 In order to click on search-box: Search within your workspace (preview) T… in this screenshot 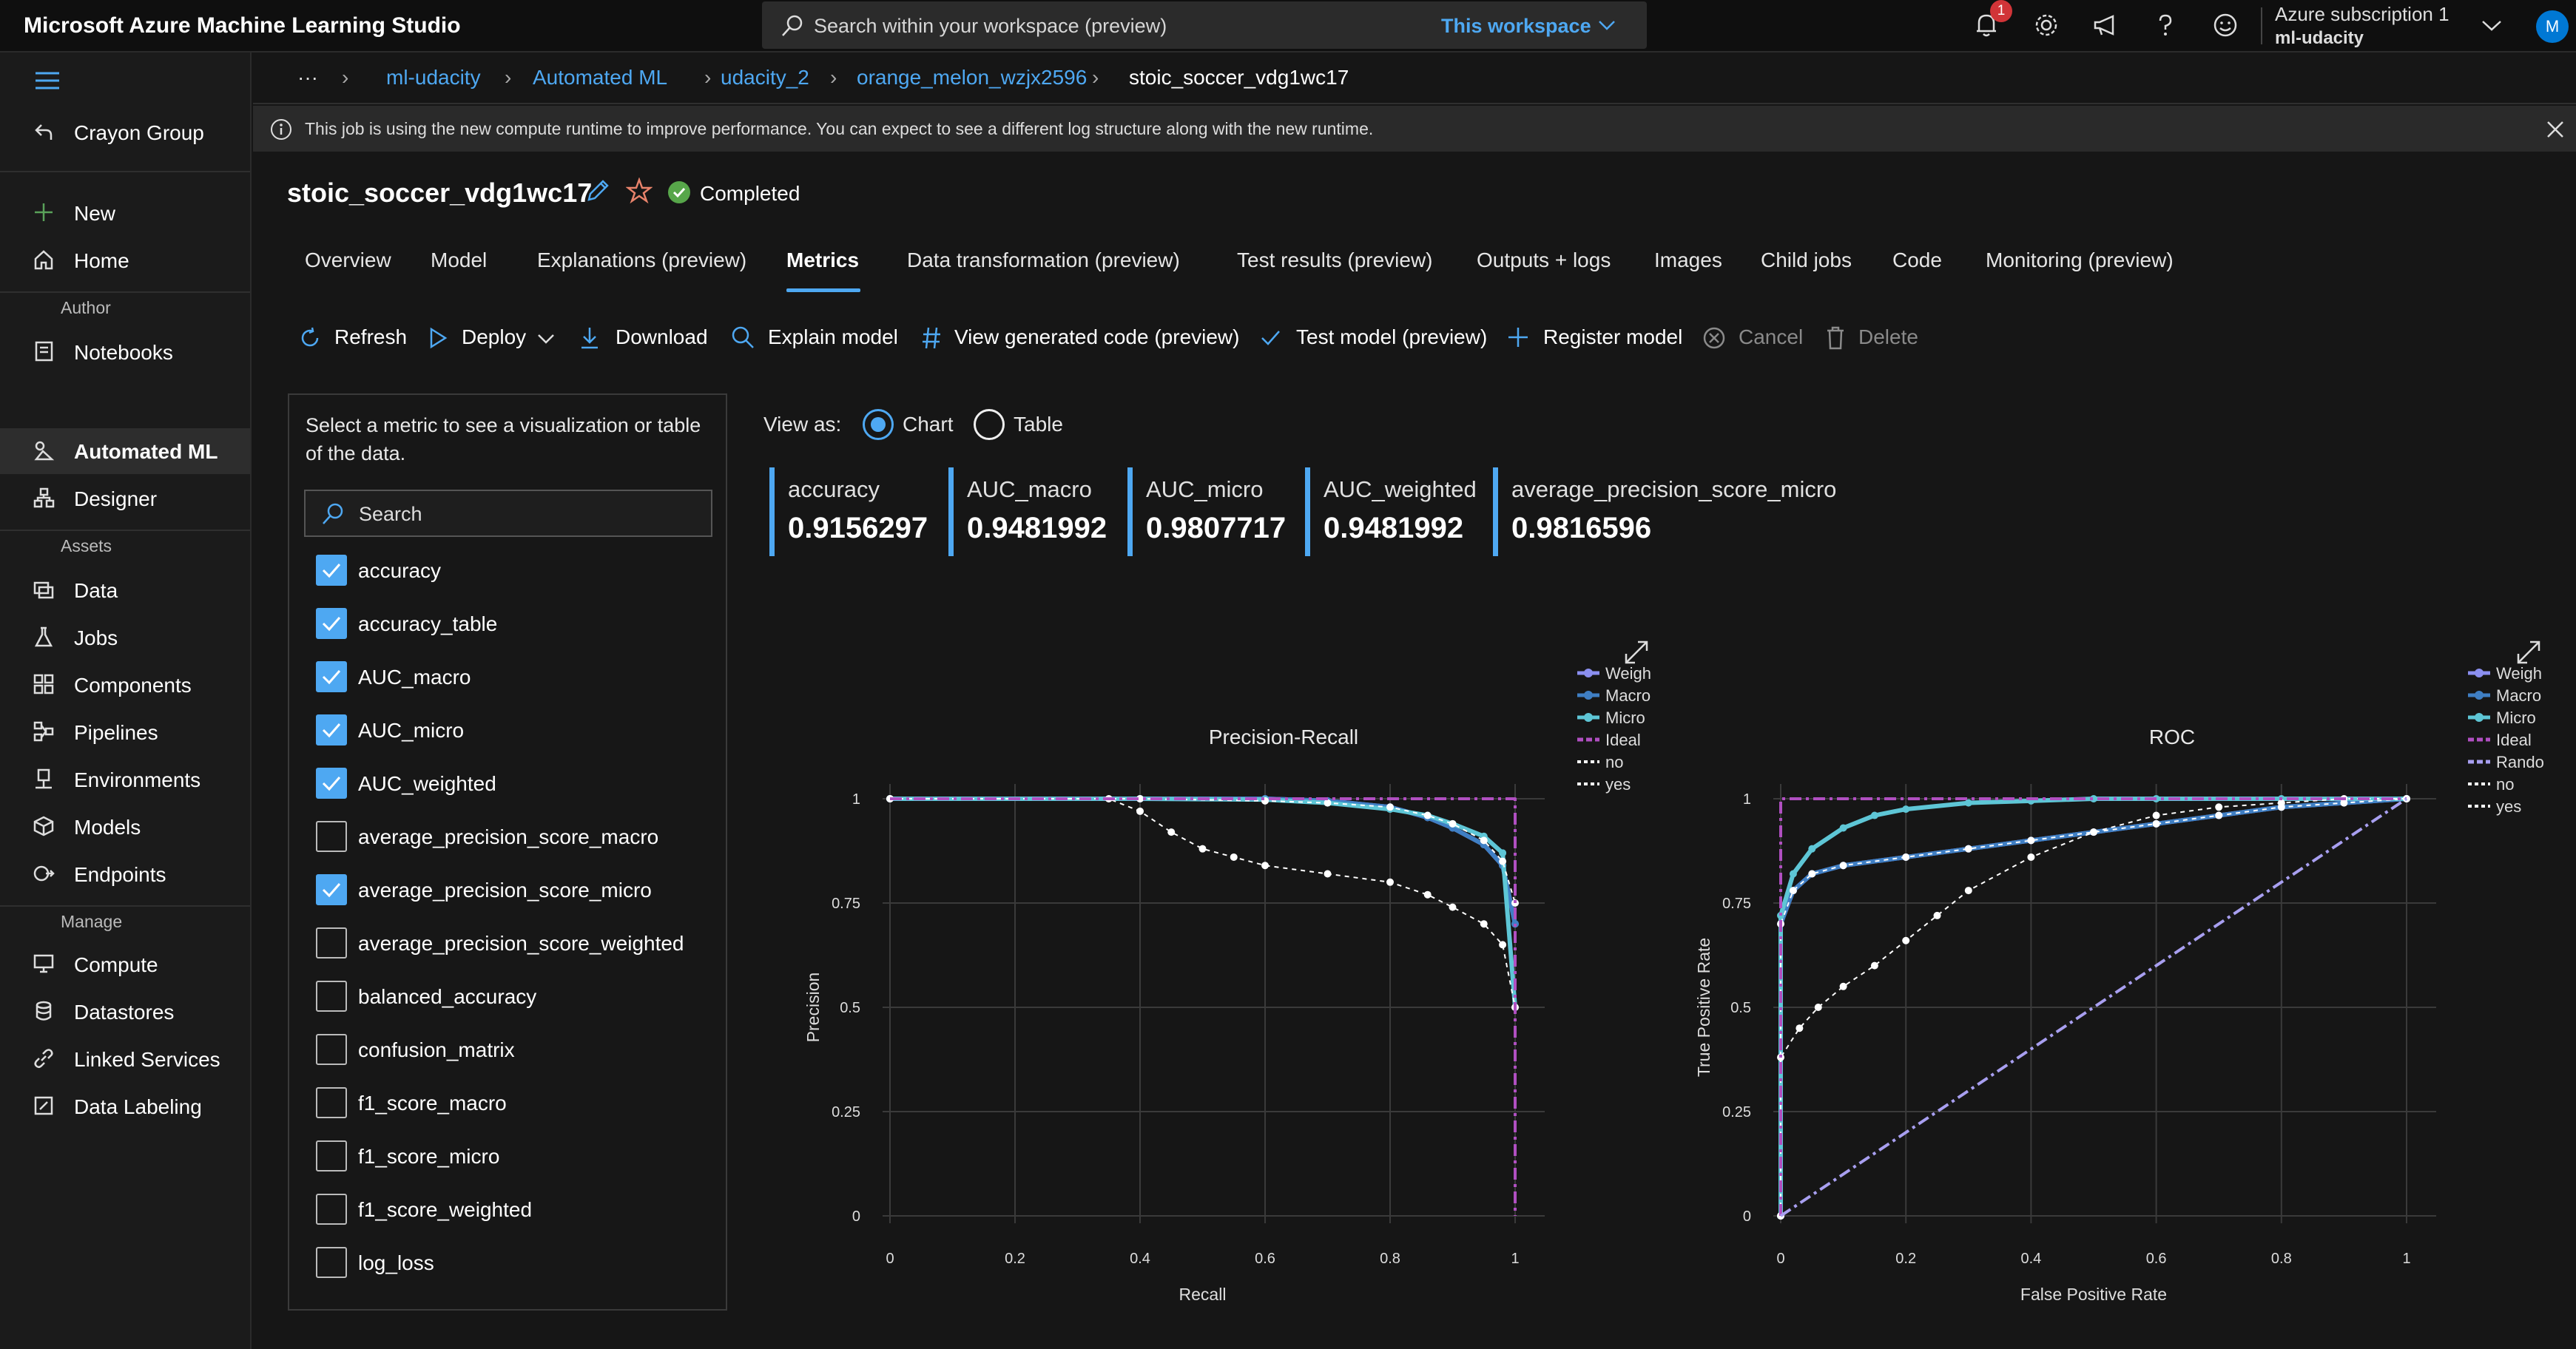, I will do `click(1204, 25)`.